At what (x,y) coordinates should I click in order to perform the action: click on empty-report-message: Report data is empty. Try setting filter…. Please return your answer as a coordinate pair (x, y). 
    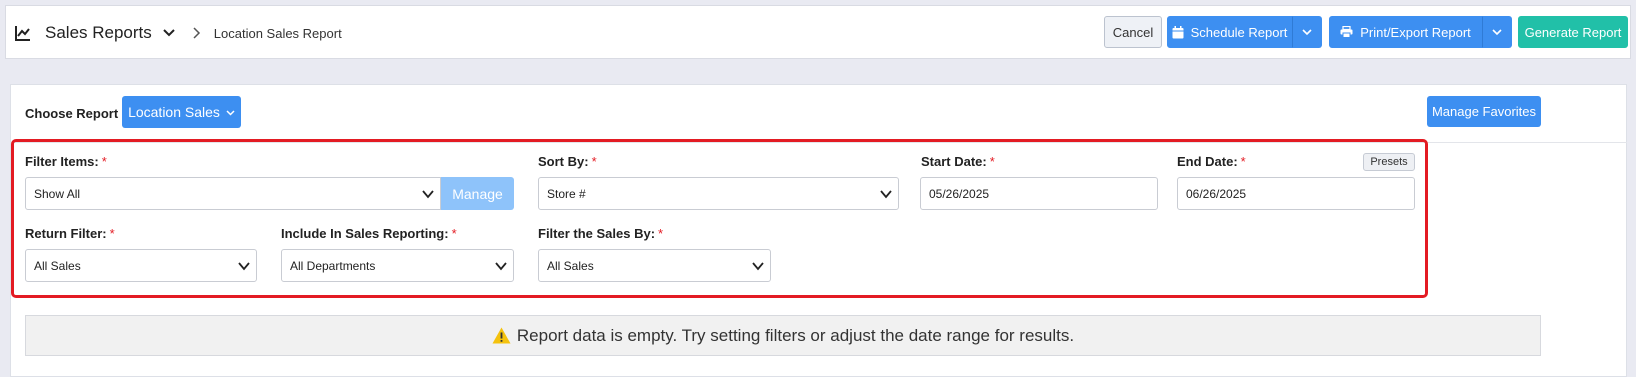
    Looking at the image, I should click on (783, 335).